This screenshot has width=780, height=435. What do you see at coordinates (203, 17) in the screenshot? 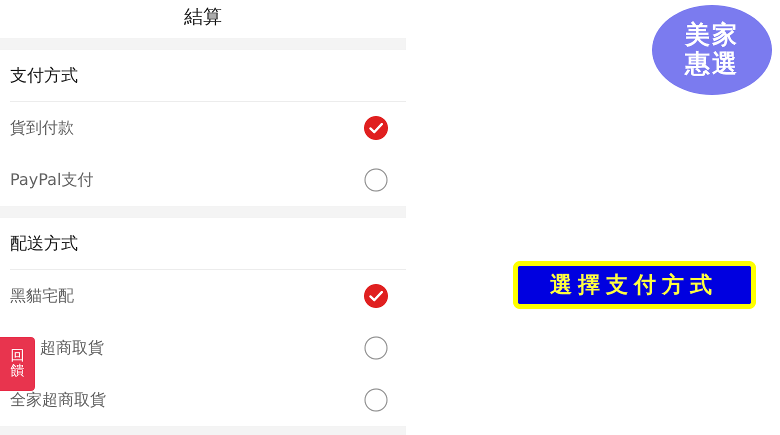
I see `page-title: 結算` at bounding box center [203, 17].